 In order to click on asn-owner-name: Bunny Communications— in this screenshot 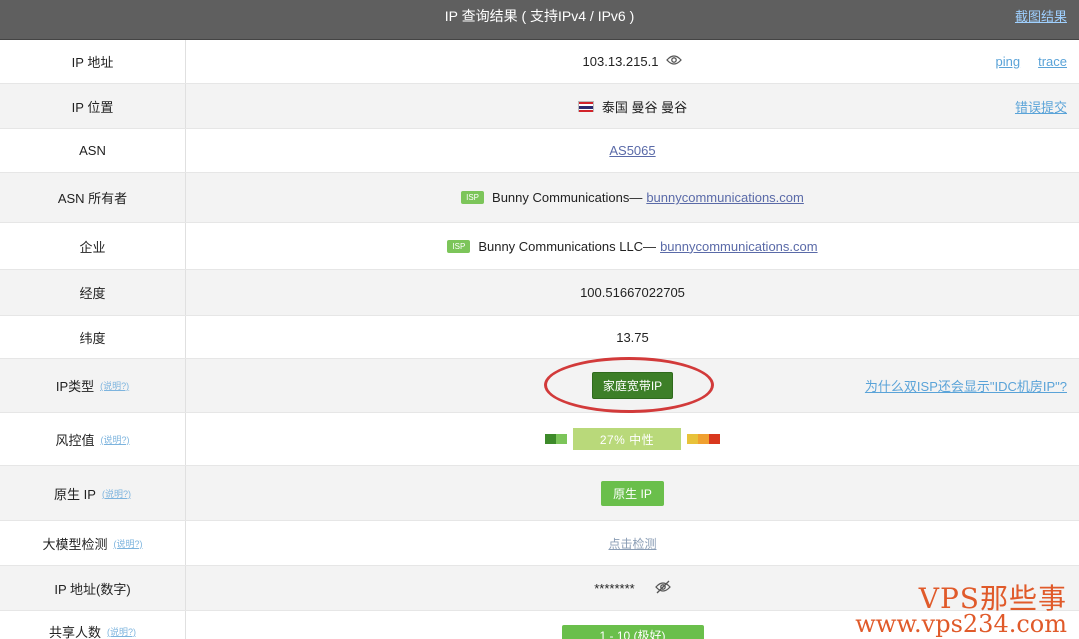, I will do `click(567, 197)`.